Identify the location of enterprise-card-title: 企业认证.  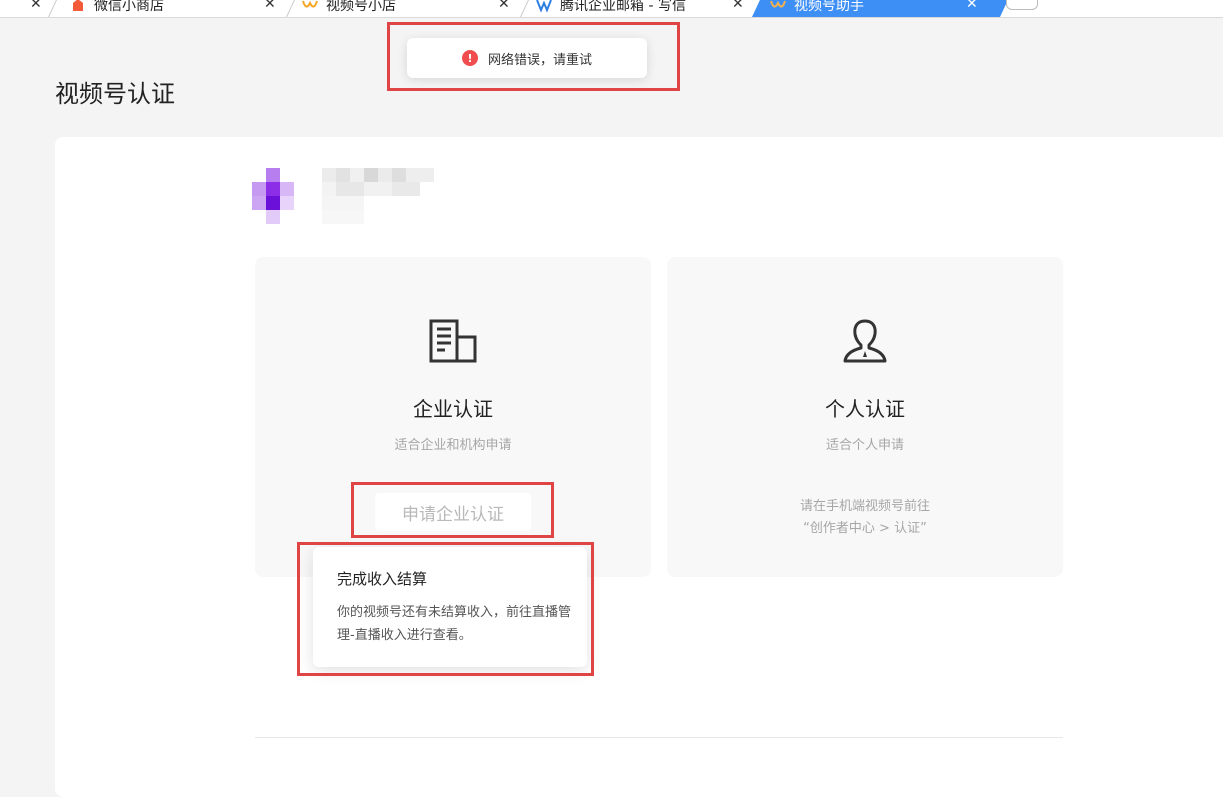
(453, 409).